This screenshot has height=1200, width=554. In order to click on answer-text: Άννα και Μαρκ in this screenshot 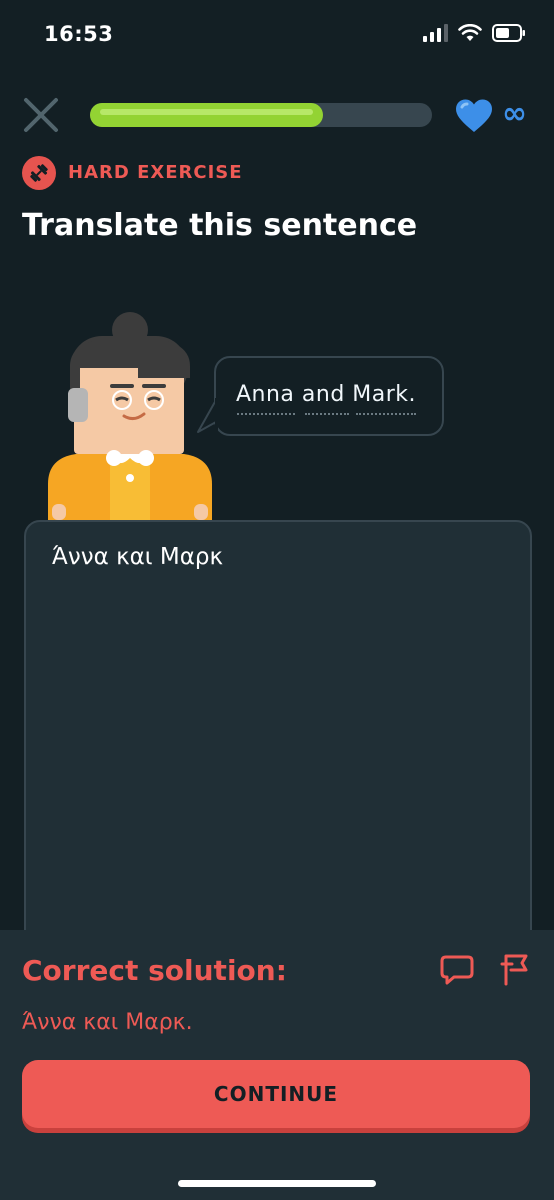, I will do `click(138, 557)`.